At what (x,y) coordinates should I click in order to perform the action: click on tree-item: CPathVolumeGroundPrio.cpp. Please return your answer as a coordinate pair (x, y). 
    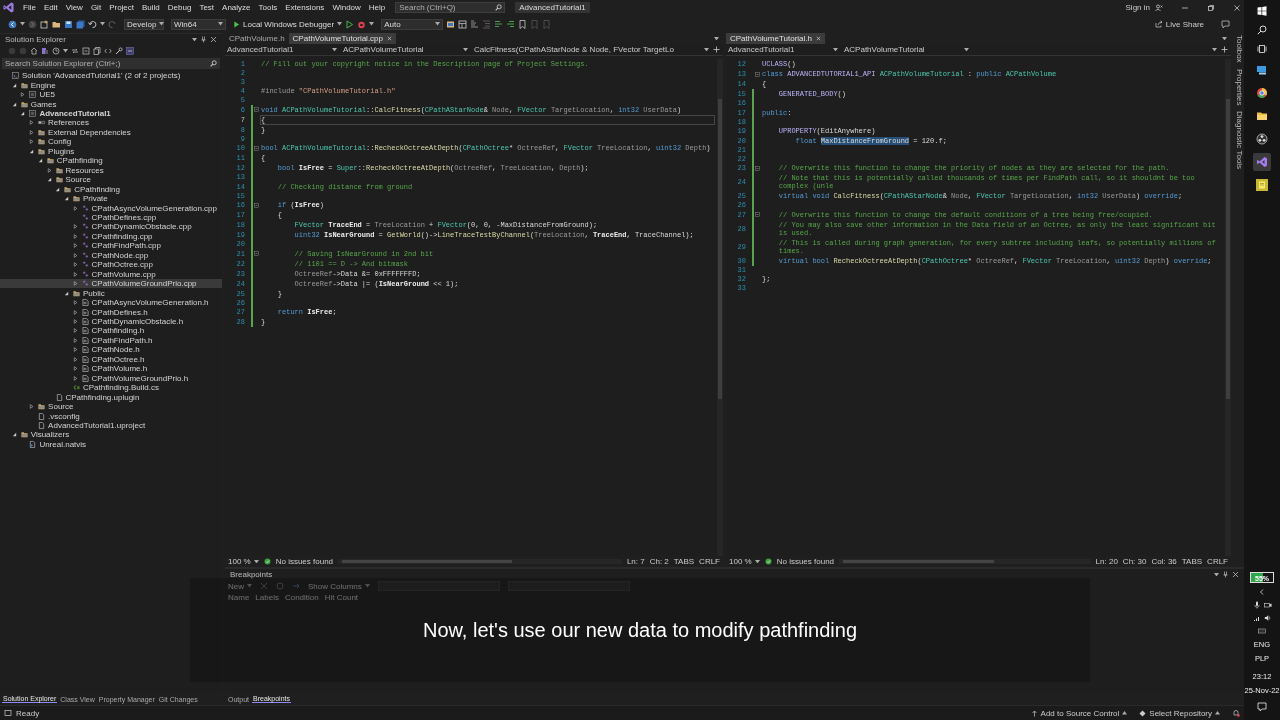
    Looking at the image, I should click on (111, 283).